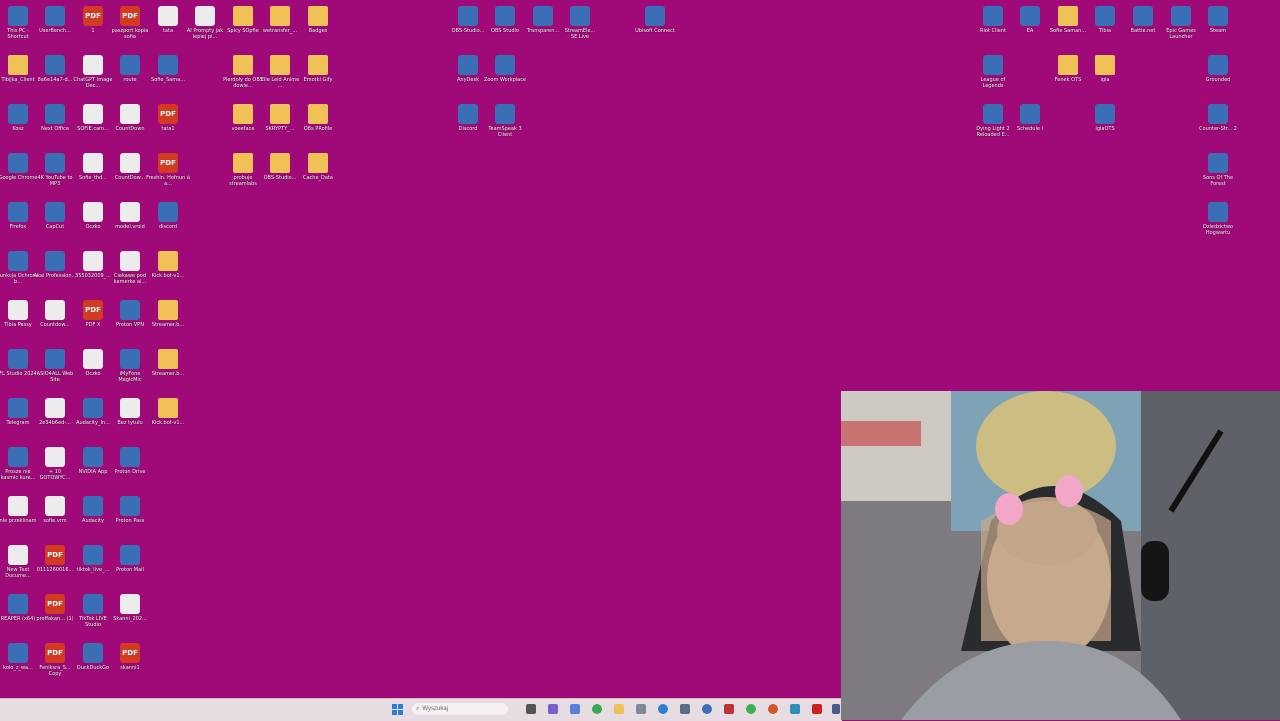 Image resolution: width=1280 pixels, height=721 pixels. Describe the element at coordinates (318, 28) in the screenshot. I see `desktop-icon: Badges` at that location.